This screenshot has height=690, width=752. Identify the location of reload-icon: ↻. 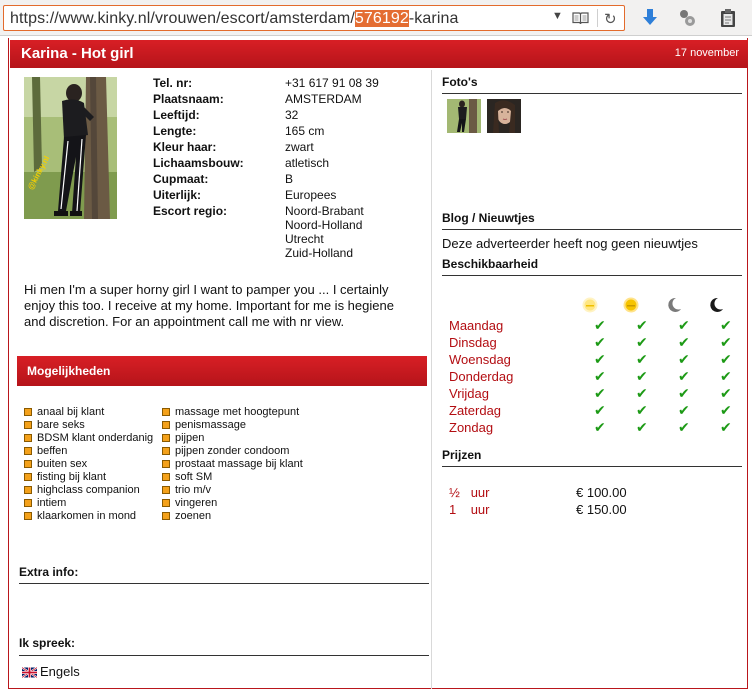
(610, 19).